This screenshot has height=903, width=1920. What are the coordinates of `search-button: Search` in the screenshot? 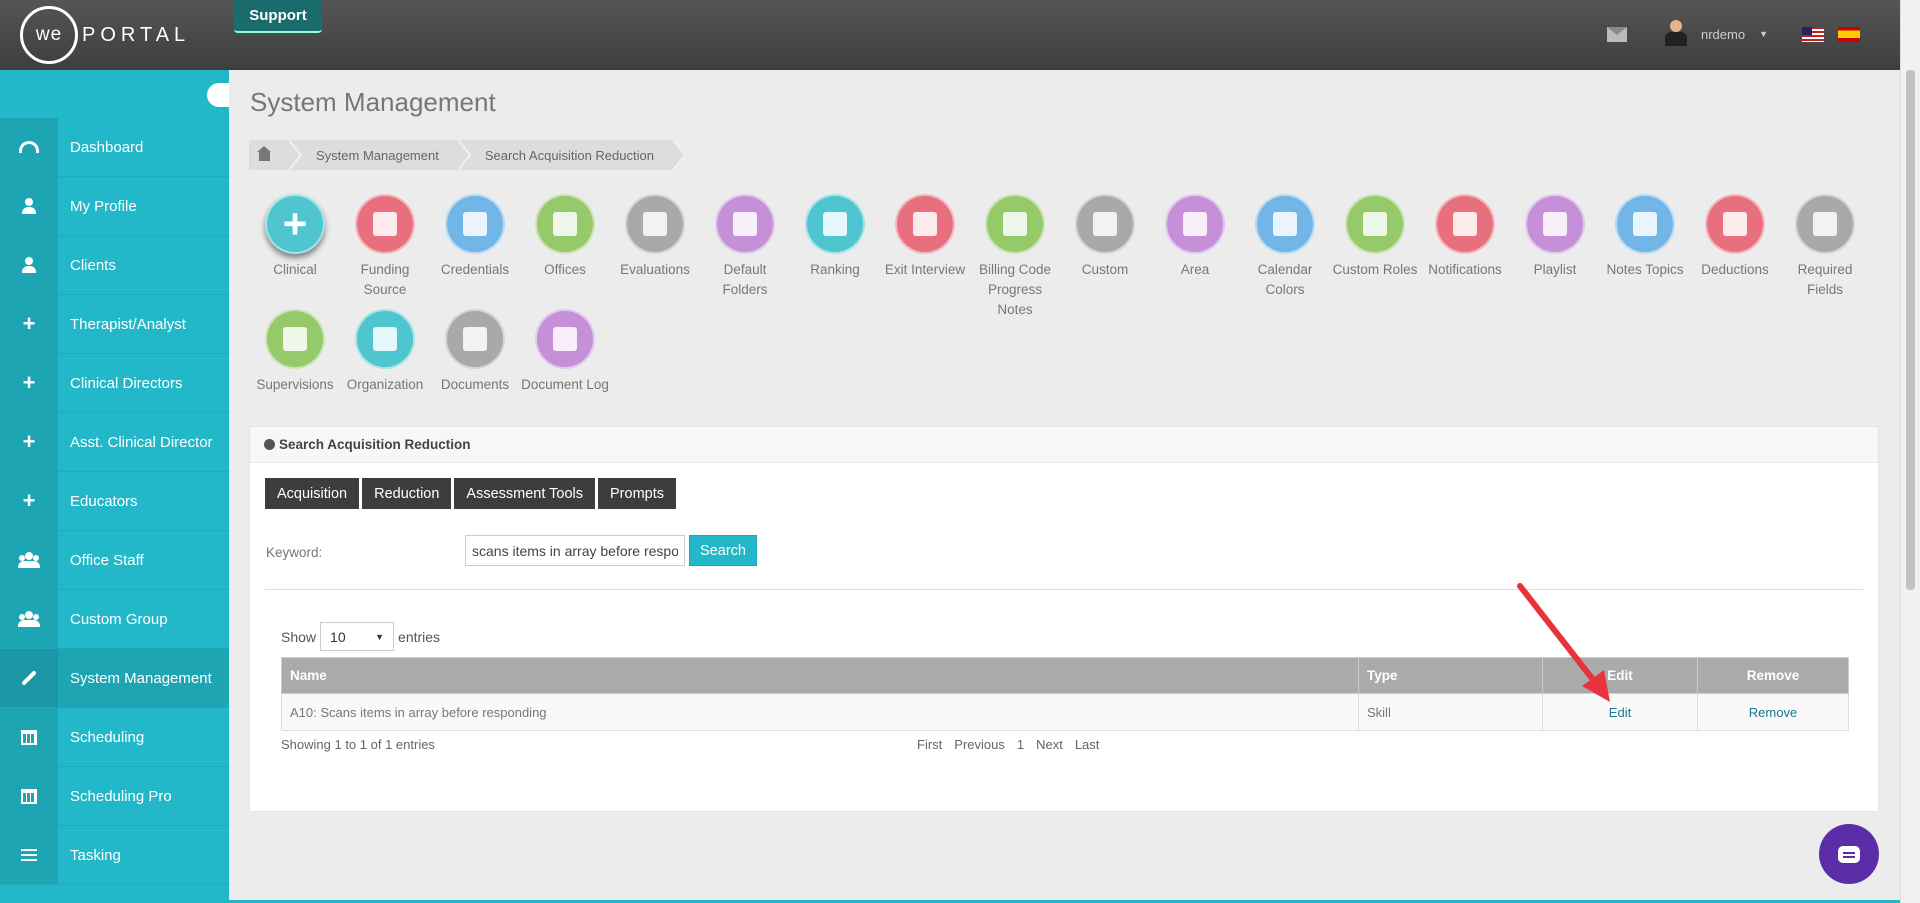 It's located at (723, 550).